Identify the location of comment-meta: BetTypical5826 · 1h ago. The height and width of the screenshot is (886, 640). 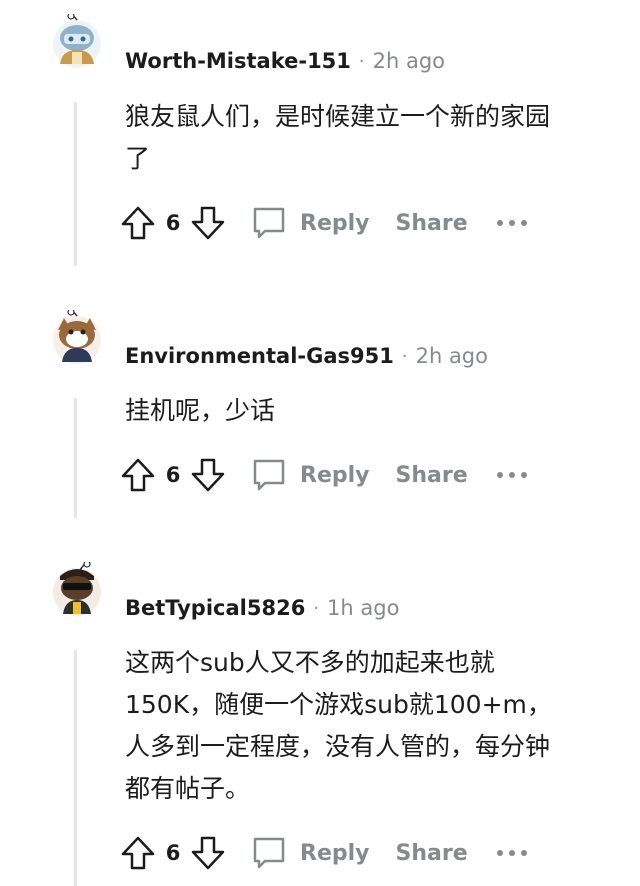
(262, 608).